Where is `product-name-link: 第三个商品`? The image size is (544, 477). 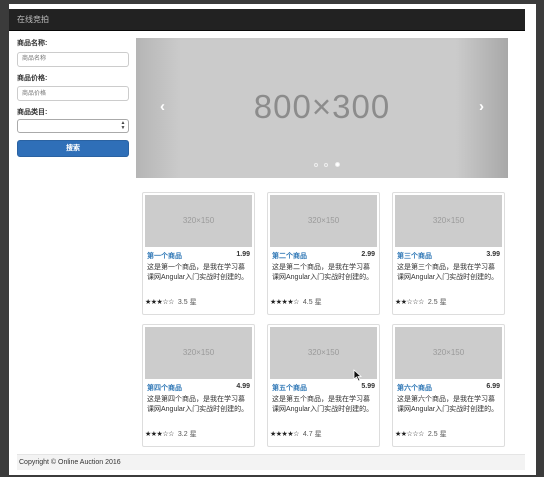 product-name-link: 第三个商品 is located at coordinates (414, 256).